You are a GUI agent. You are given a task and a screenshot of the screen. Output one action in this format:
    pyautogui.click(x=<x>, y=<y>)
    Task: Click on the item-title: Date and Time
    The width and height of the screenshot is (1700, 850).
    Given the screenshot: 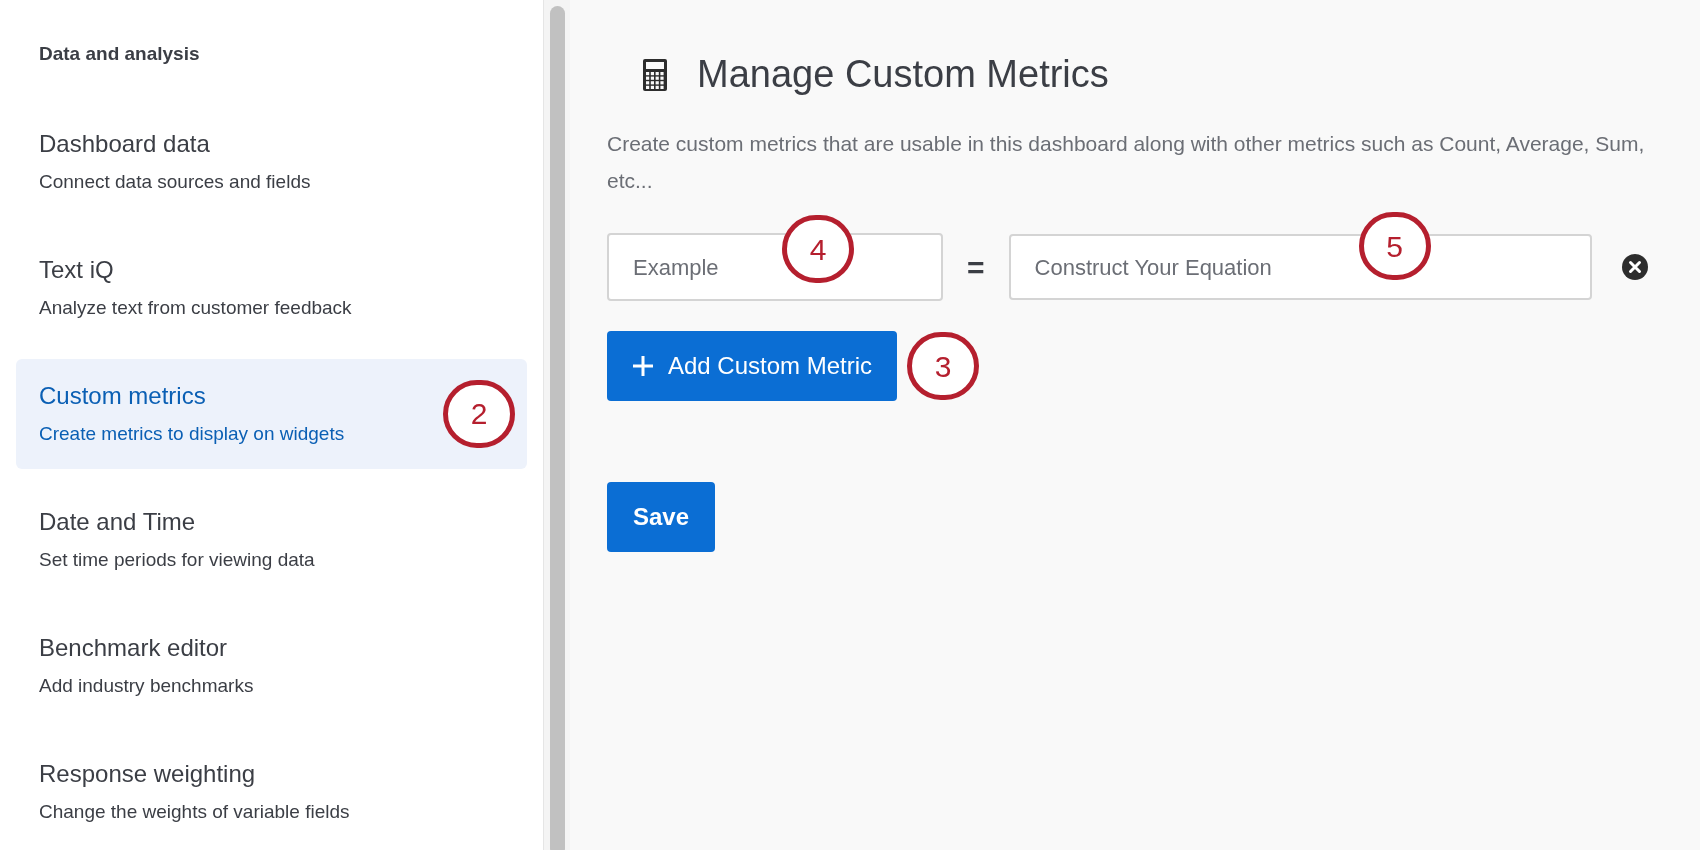 What is the action you would take?
    pyautogui.click(x=117, y=522)
    